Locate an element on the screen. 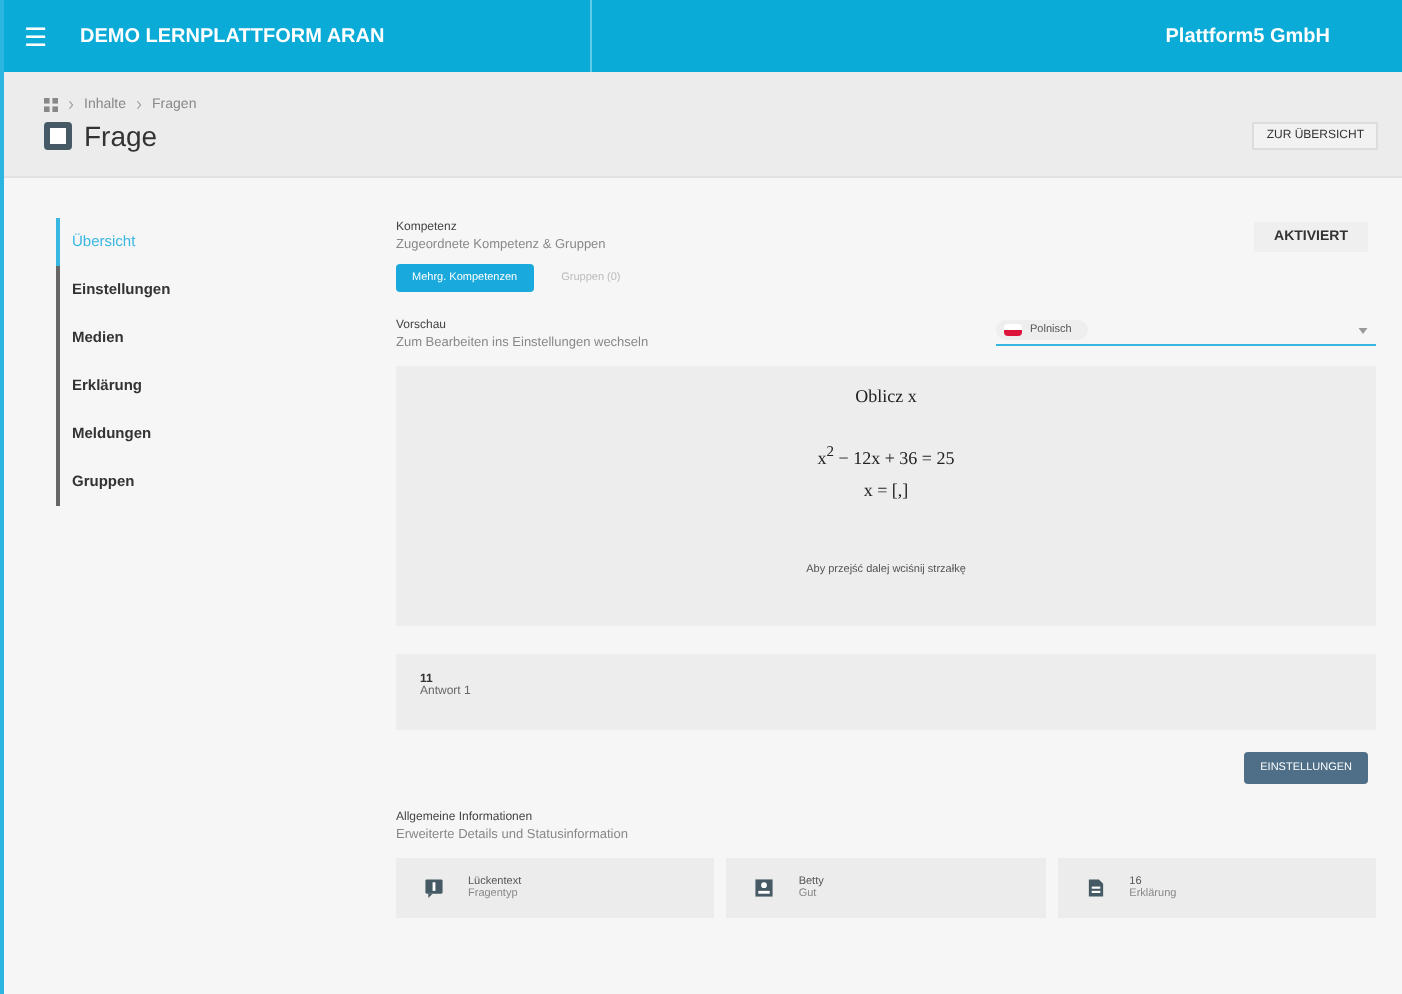 Image resolution: width=1402 pixels, height=994 pixels. equation: x$^{2}$ − 12x + 36 = 25 is located at coordinates (886, 455).